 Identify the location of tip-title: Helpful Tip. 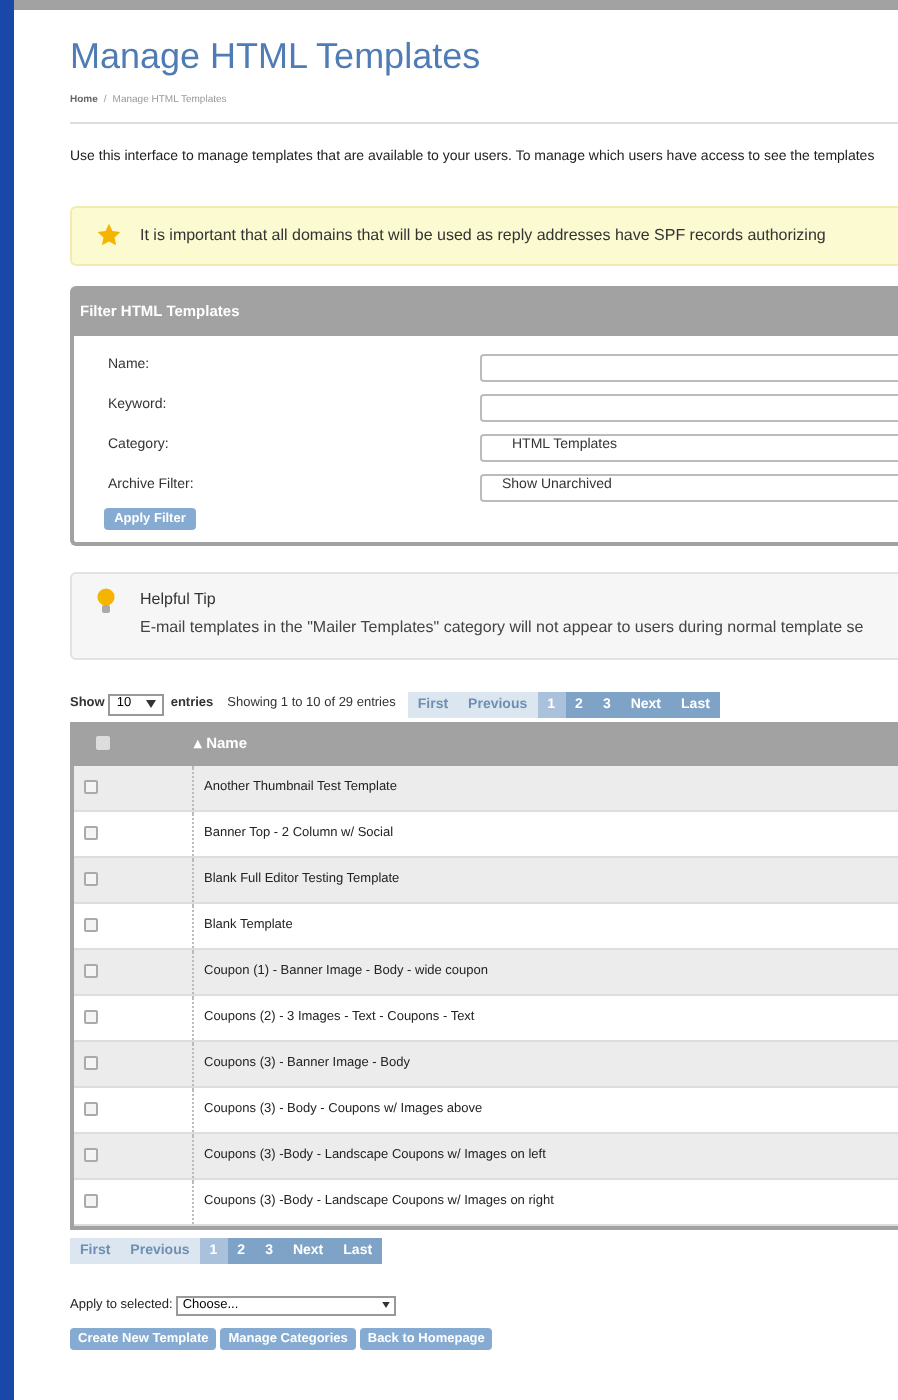
(179, 599).